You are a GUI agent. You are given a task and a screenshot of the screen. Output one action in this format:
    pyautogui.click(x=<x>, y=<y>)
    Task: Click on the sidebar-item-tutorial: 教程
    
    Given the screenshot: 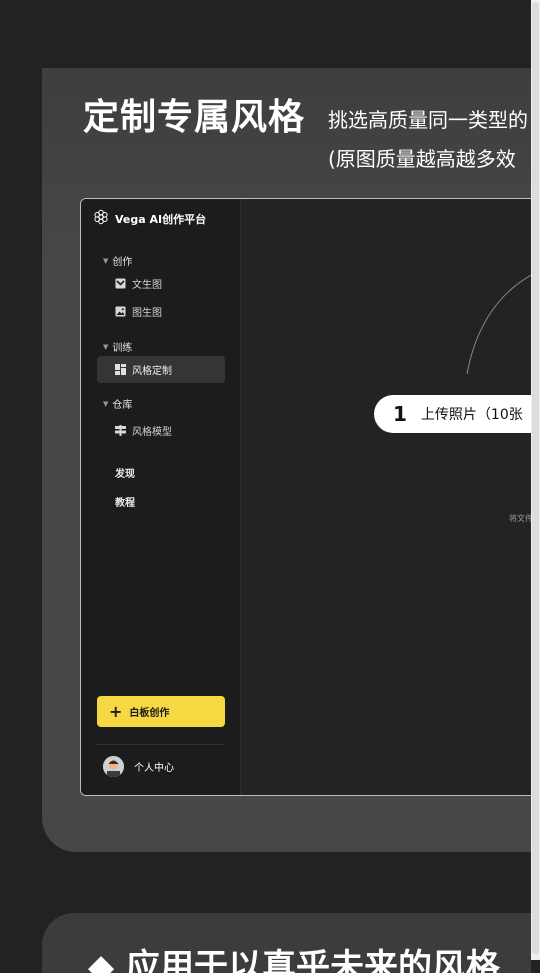 What is the action you would take?
    pyautogui.click(x=125, y=501)
    